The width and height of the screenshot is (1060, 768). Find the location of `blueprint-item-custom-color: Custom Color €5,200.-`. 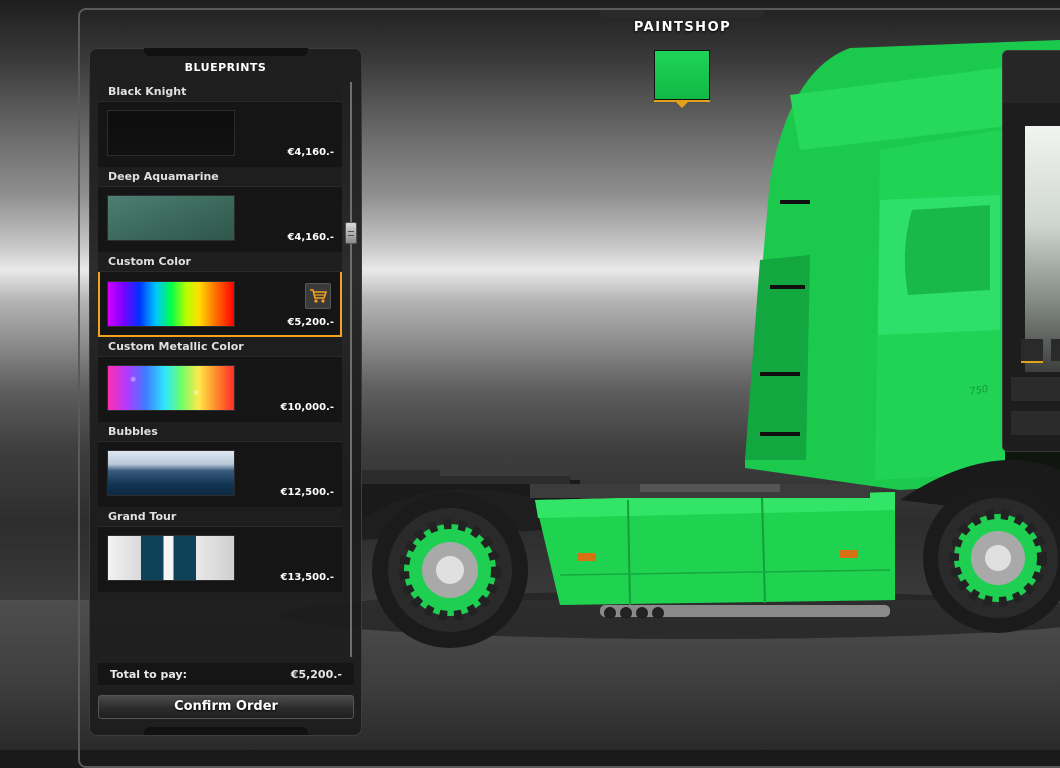

blueprint-item-custom-color: Custom Color €5,200.- is located at coordinates (220, 294).